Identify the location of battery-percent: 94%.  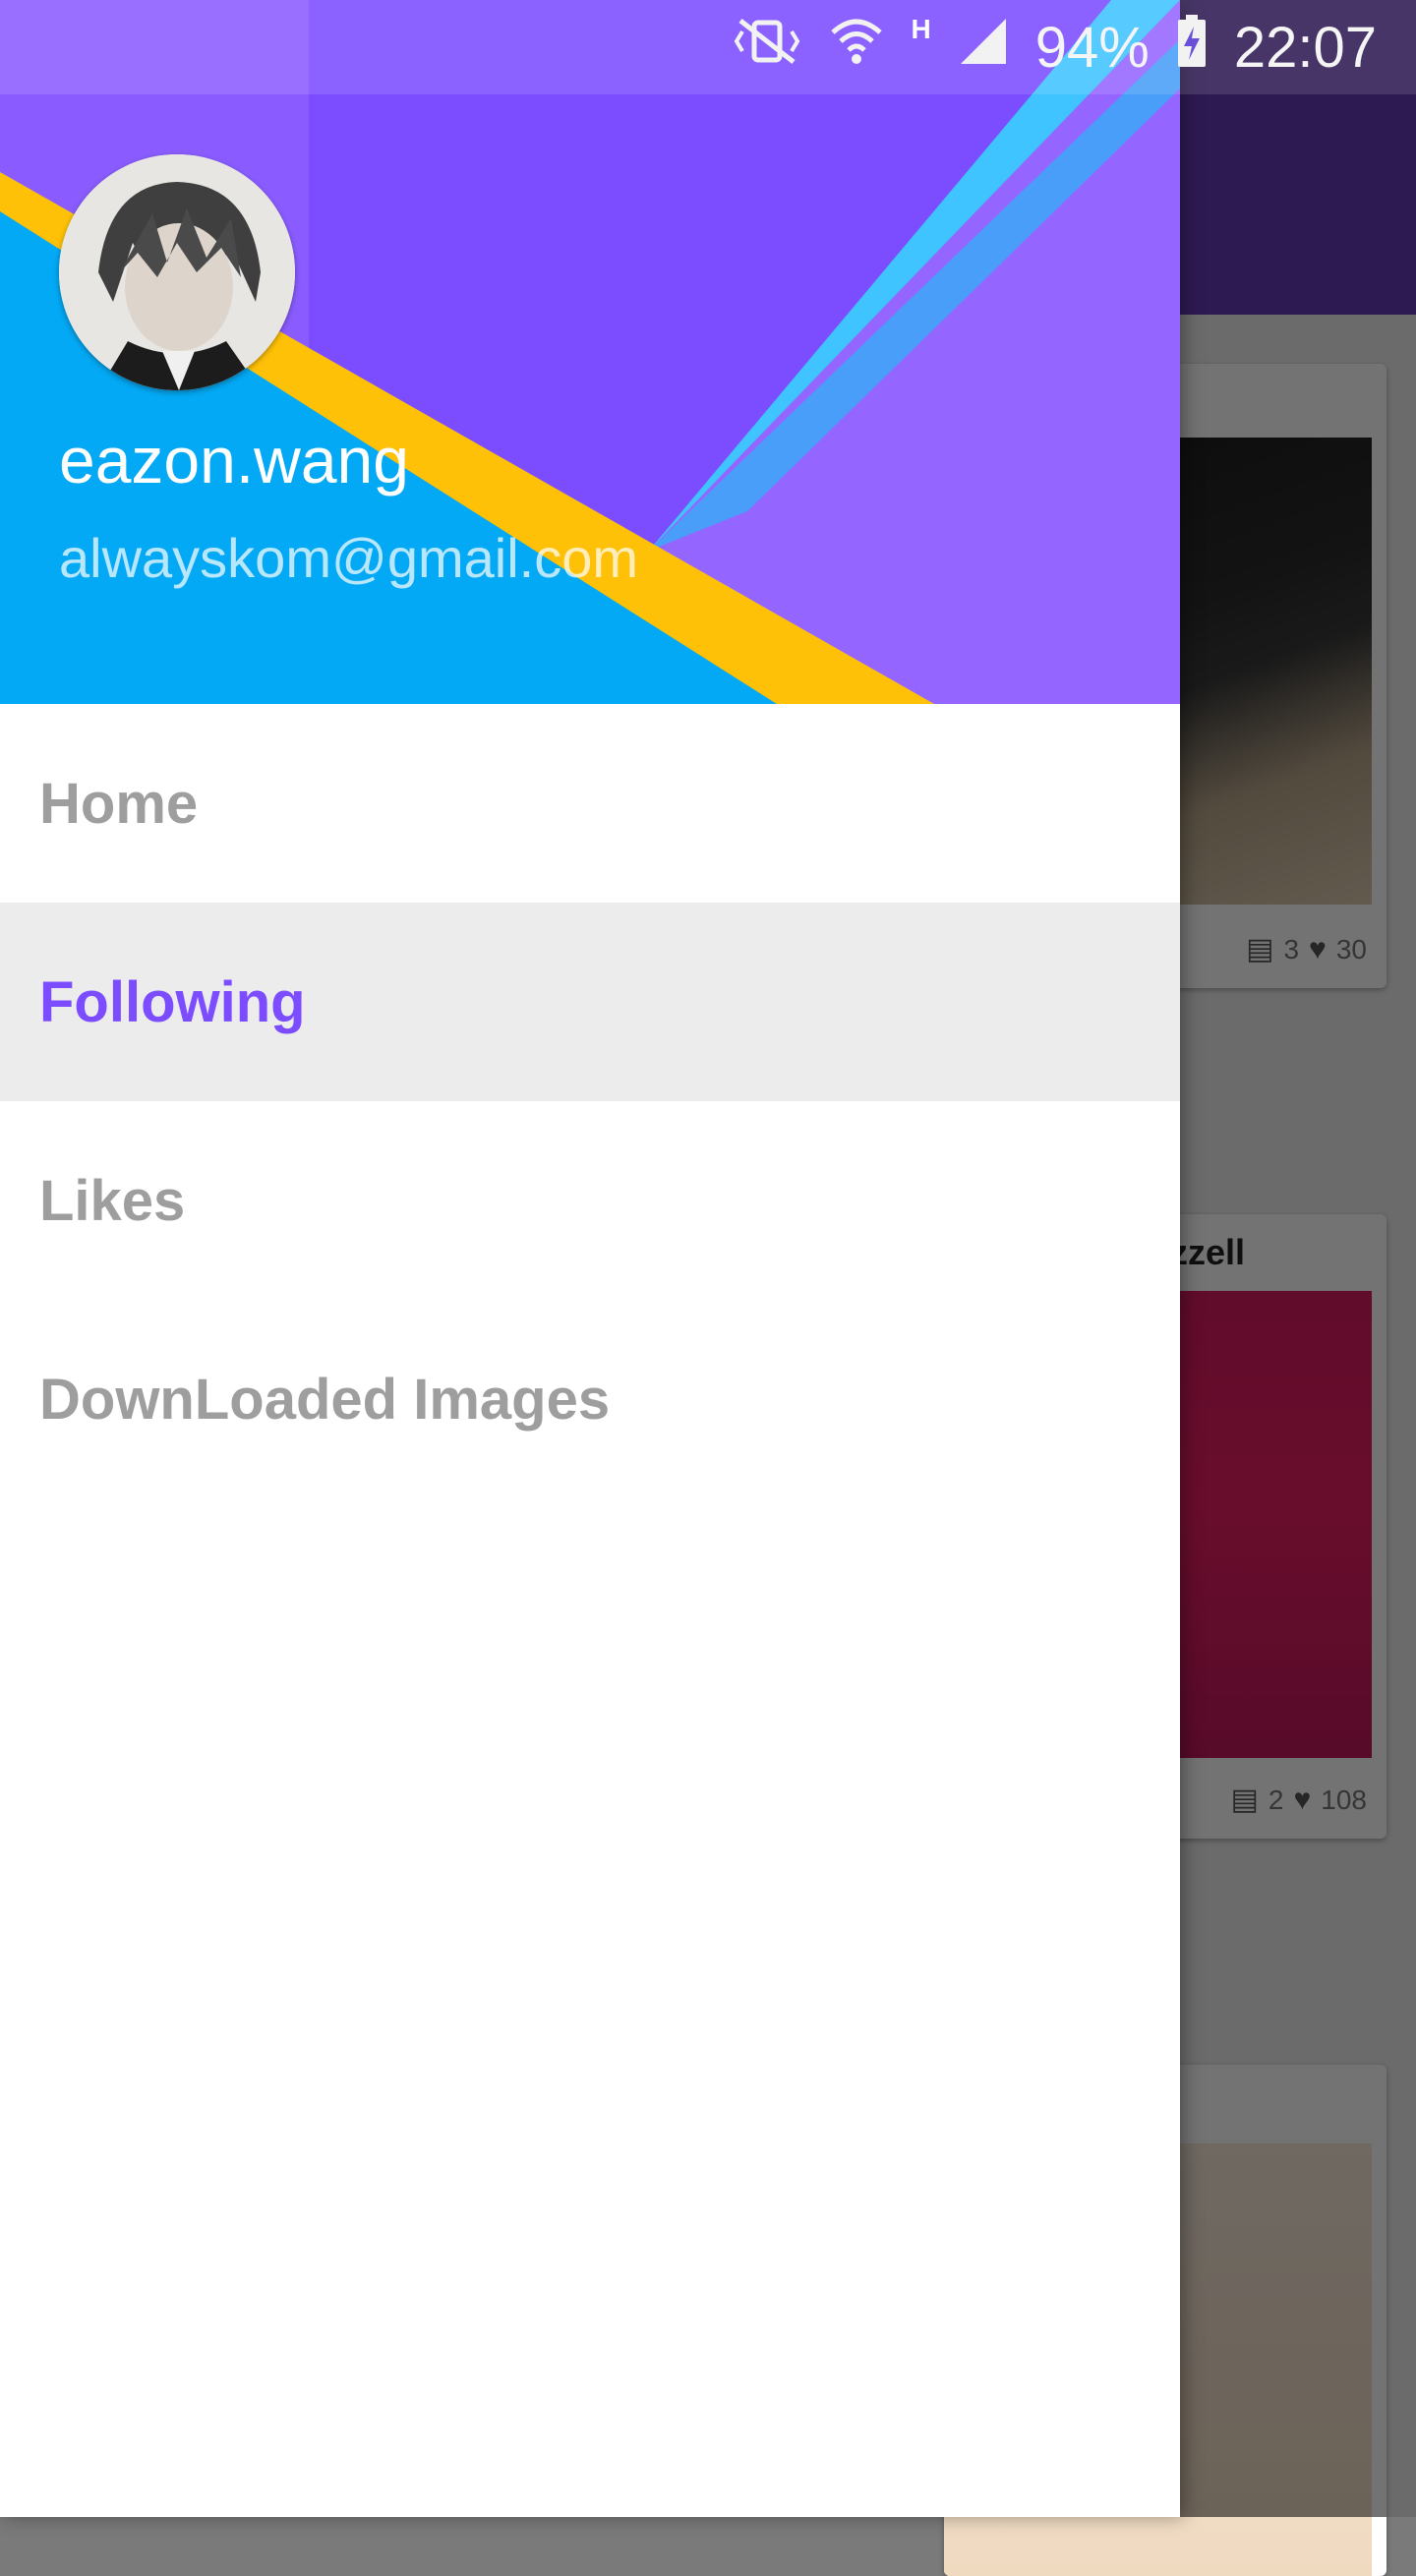
(1092, 47).